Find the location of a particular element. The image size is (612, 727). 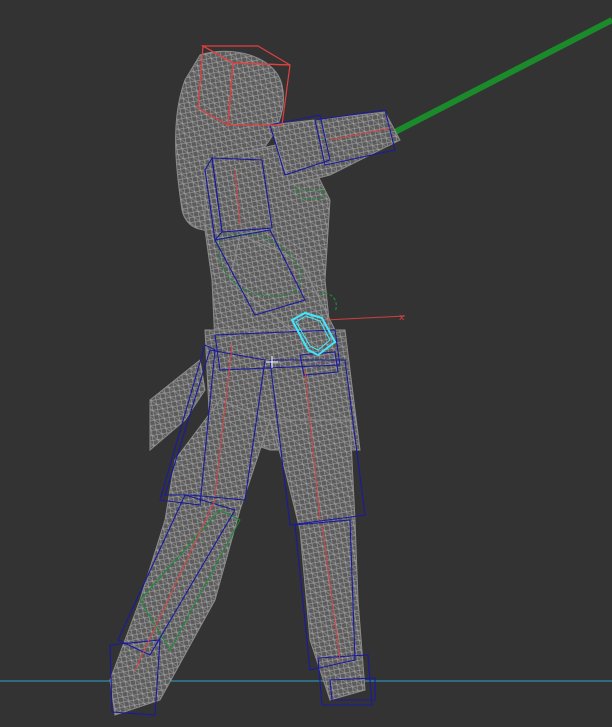

mesh-leg-left is located at coordinates (190, 557).